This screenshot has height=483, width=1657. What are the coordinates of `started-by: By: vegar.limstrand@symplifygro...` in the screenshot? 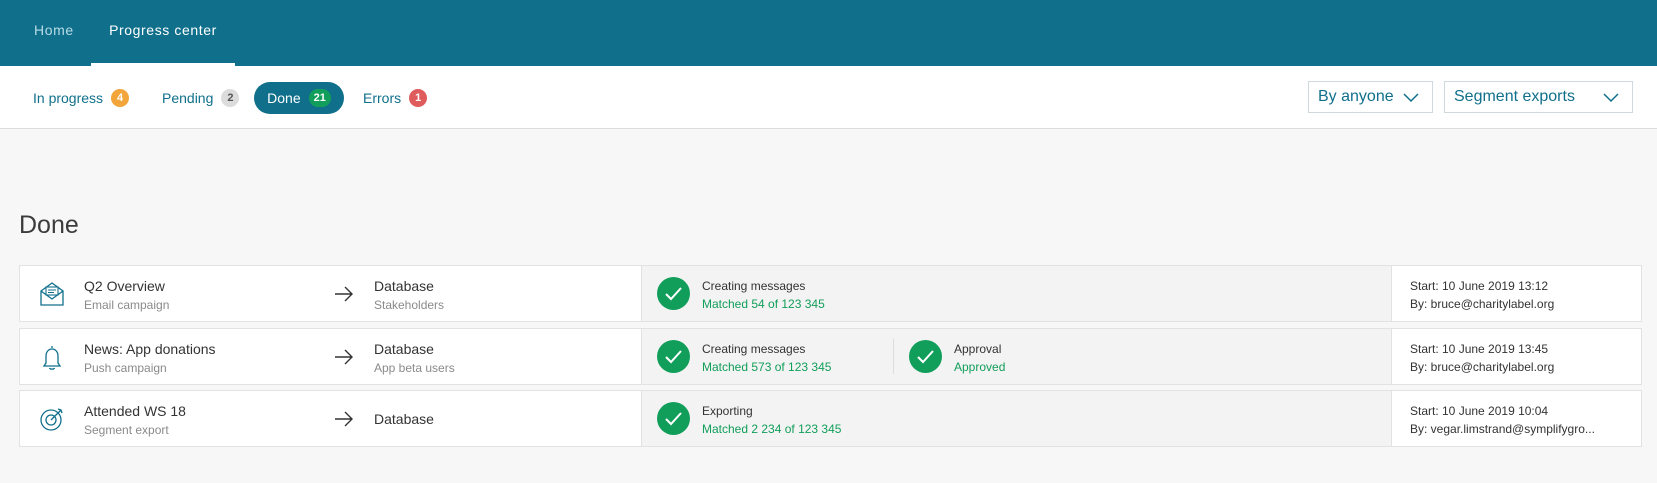 It's located at (1502, 429).